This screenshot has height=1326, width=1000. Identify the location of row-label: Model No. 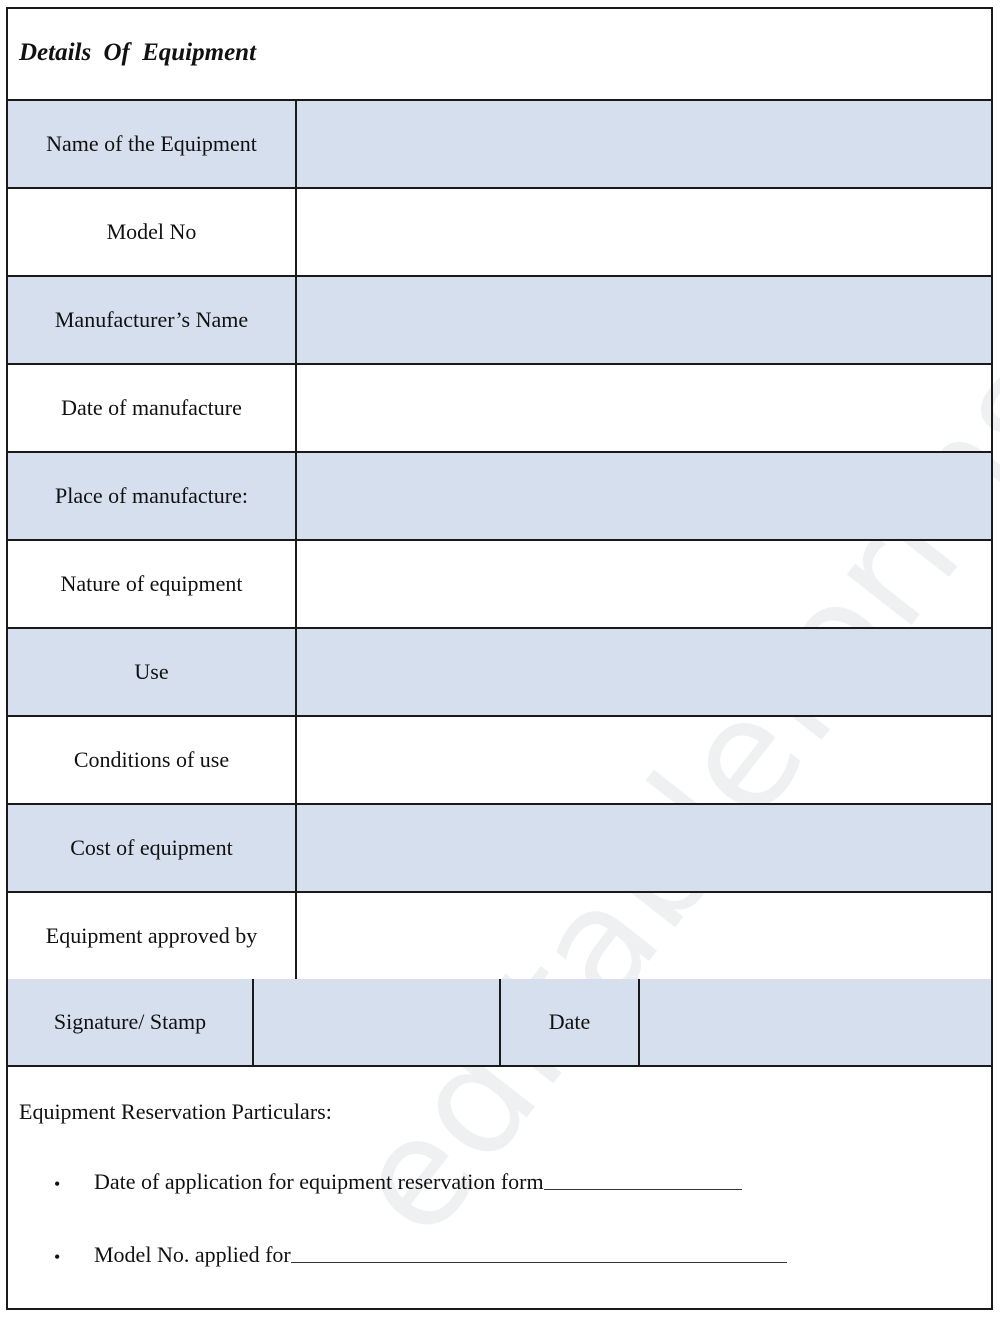
(152, 232).